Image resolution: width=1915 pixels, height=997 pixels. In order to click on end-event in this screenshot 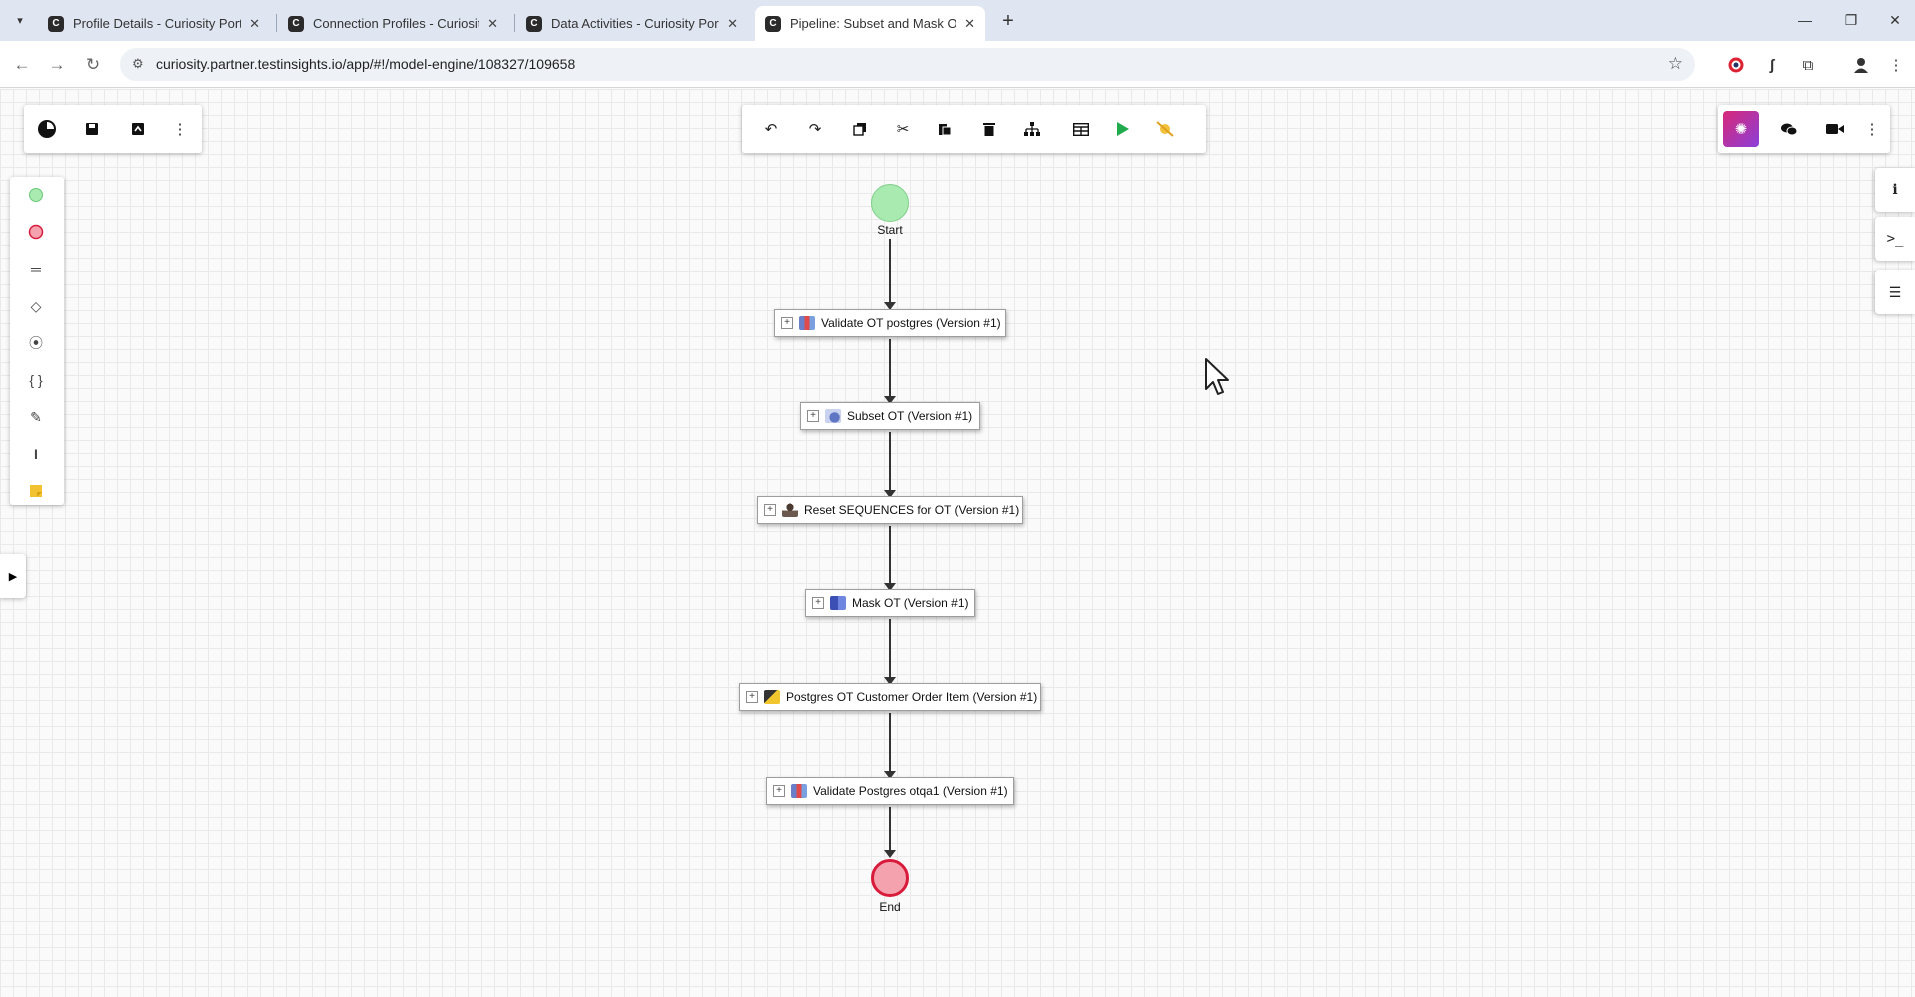, I will do `click(890, 878)`.